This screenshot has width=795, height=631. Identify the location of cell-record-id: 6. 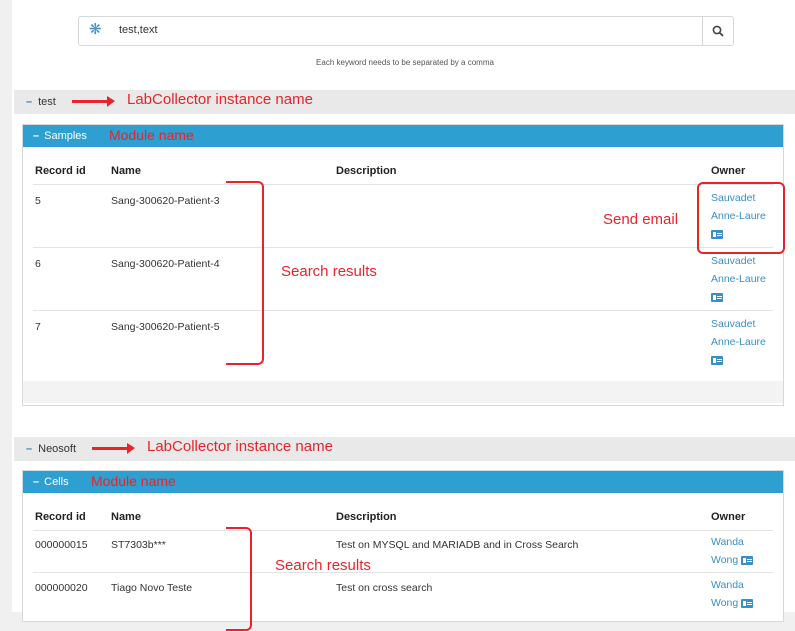
(38, 264).